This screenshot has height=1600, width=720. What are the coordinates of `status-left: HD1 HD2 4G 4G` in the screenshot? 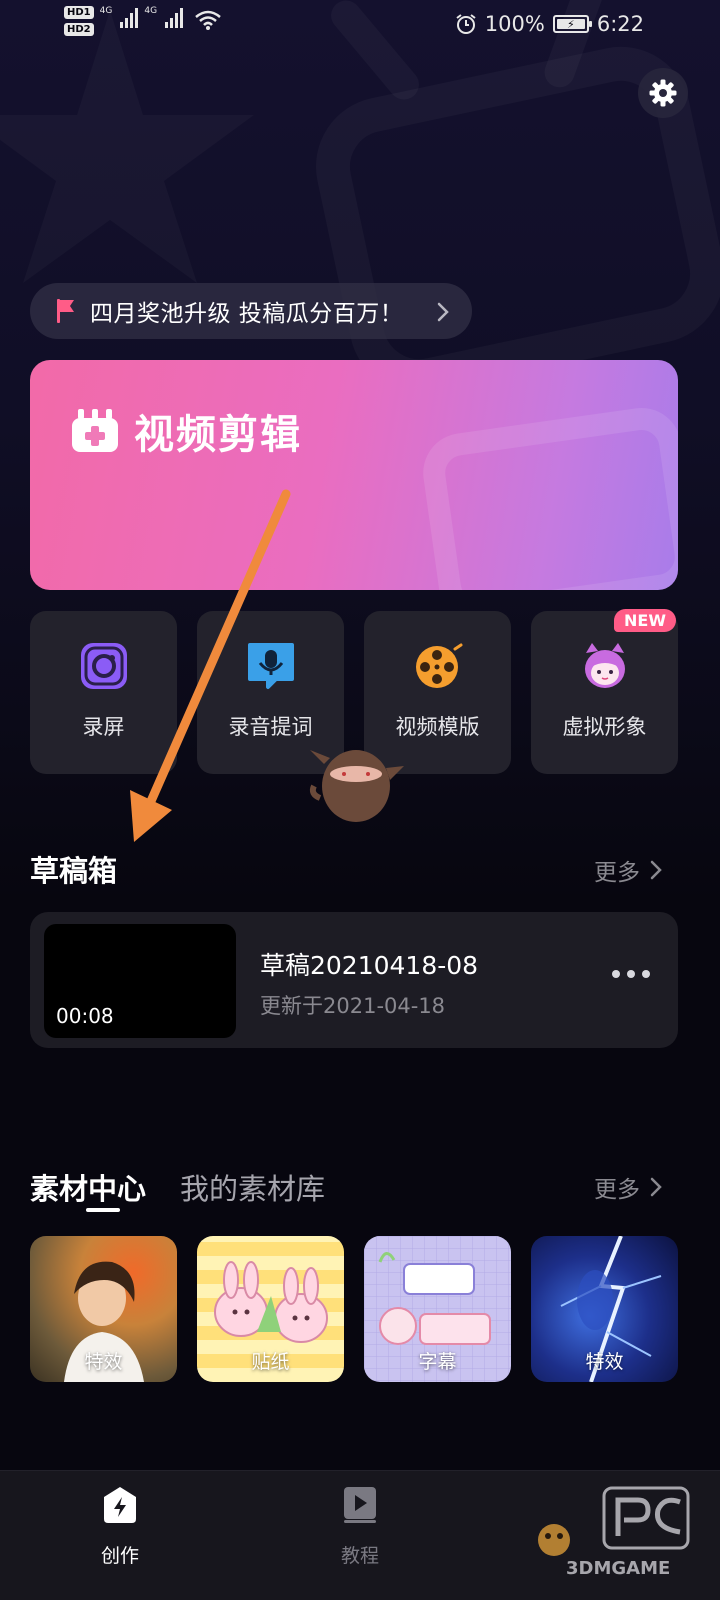 It's located at (142, 21).